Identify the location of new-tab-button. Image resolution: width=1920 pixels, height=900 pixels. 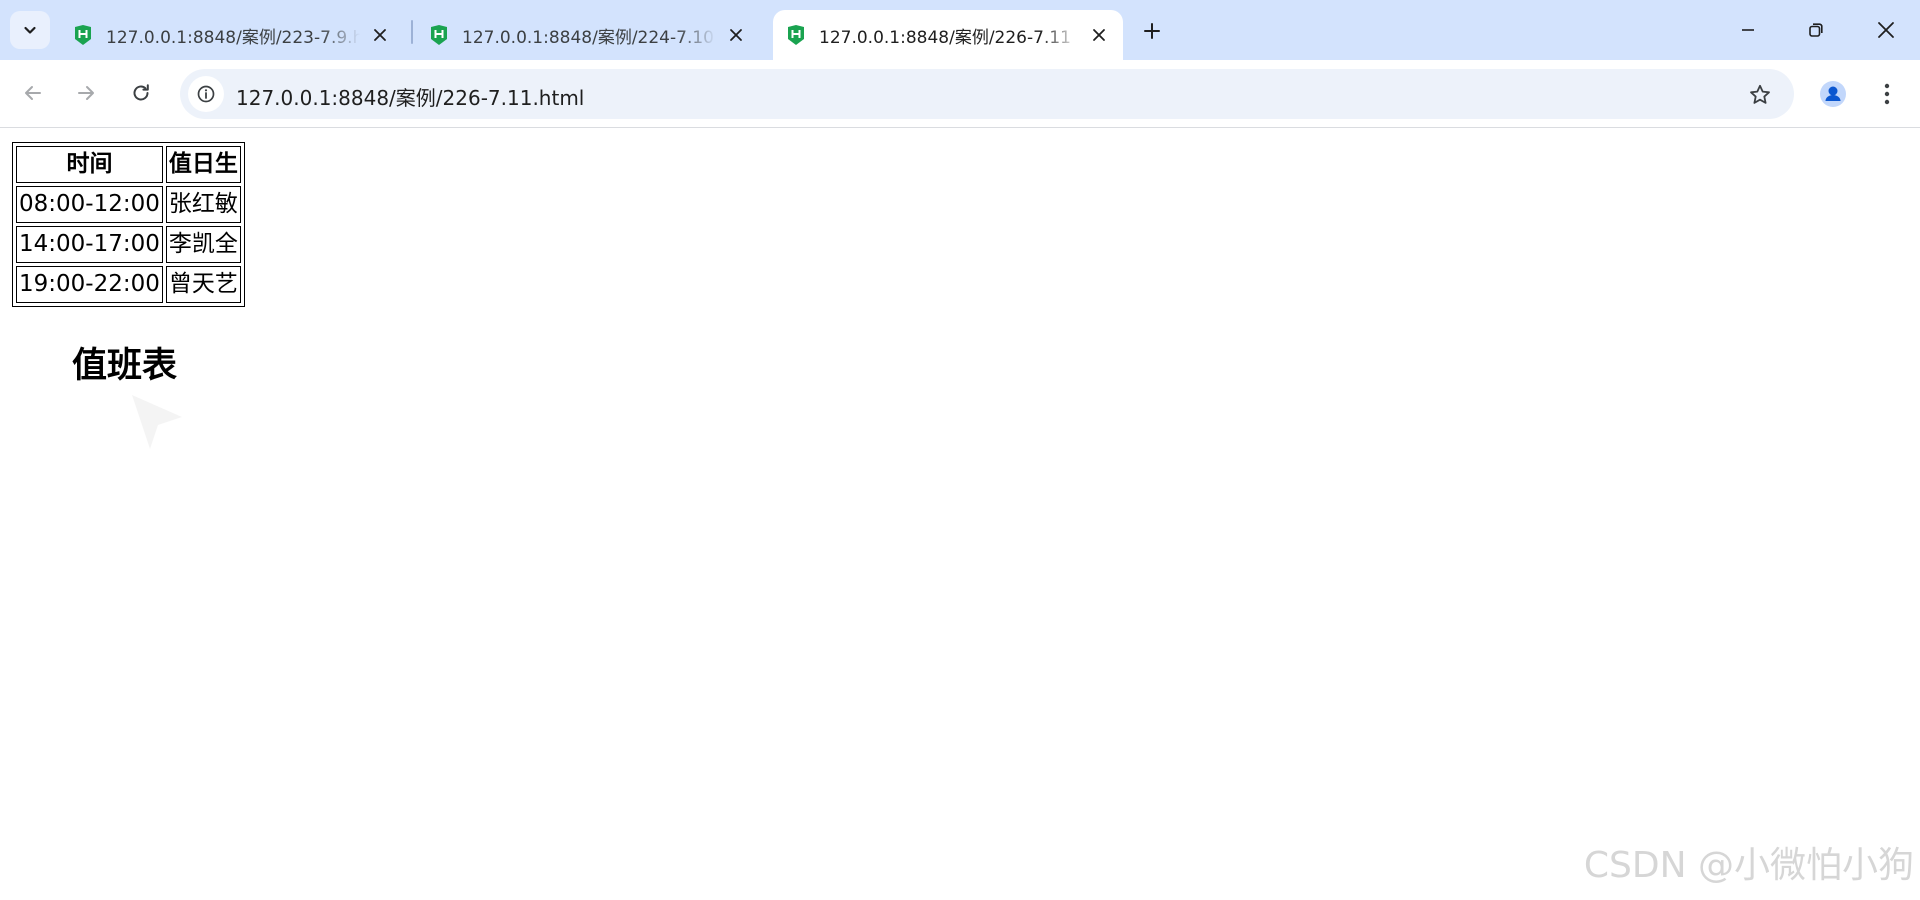
(1152, 31).